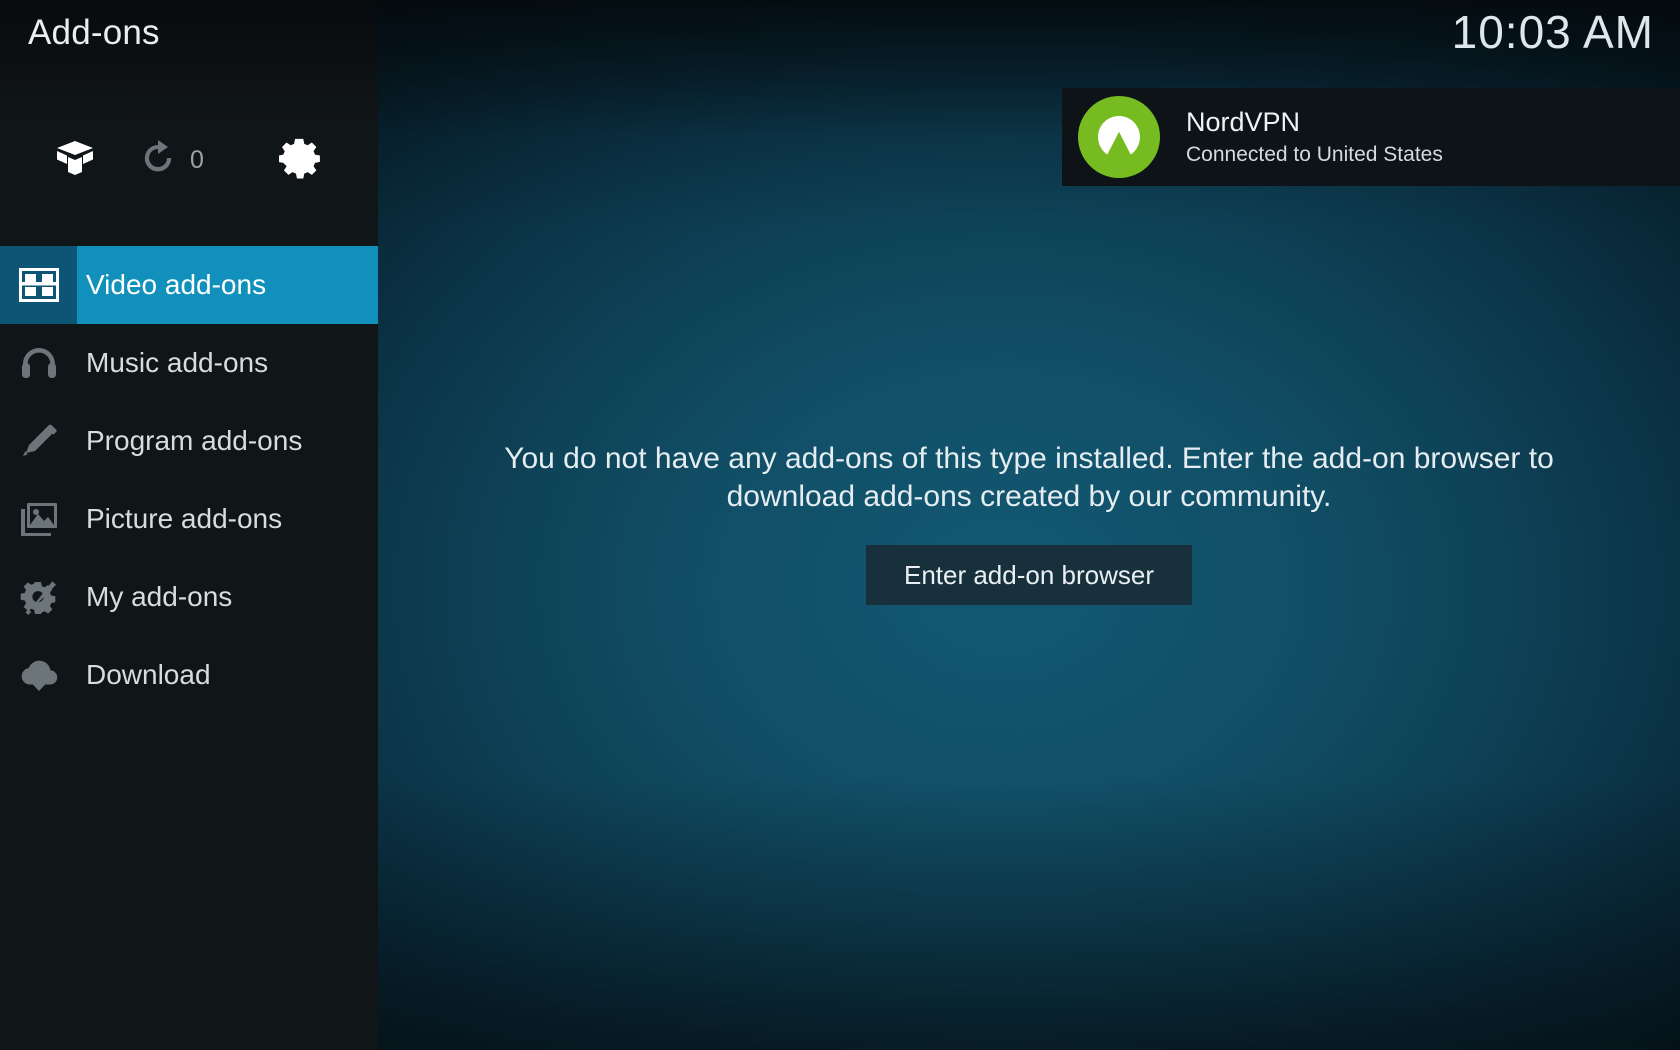 This screenshot has height=1050, width=1680. Describe the element at coordinates (1029, 574) in the screenshot. I see `enter-addon-browser-button: Enter add-on browser` at that location.